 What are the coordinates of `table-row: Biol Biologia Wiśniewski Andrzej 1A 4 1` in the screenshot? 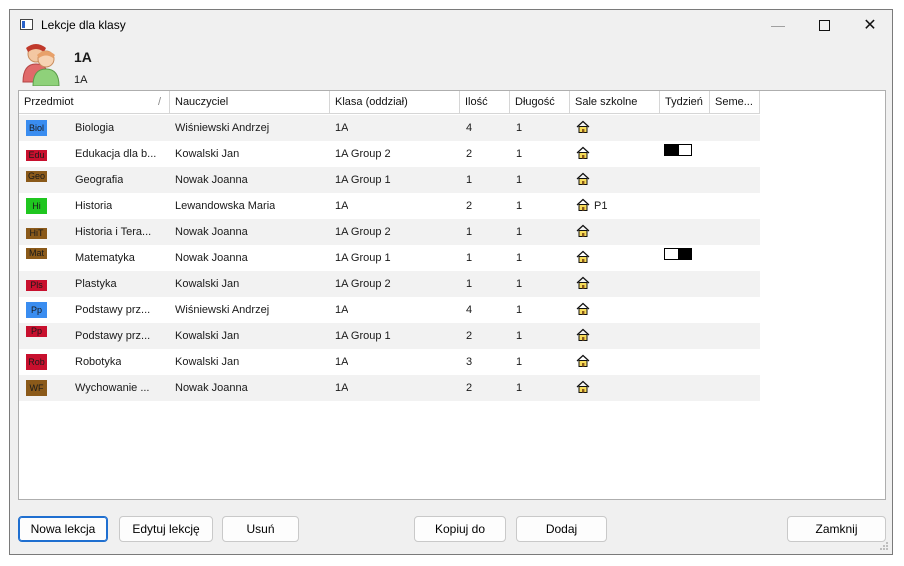 It's located at (389, 128).